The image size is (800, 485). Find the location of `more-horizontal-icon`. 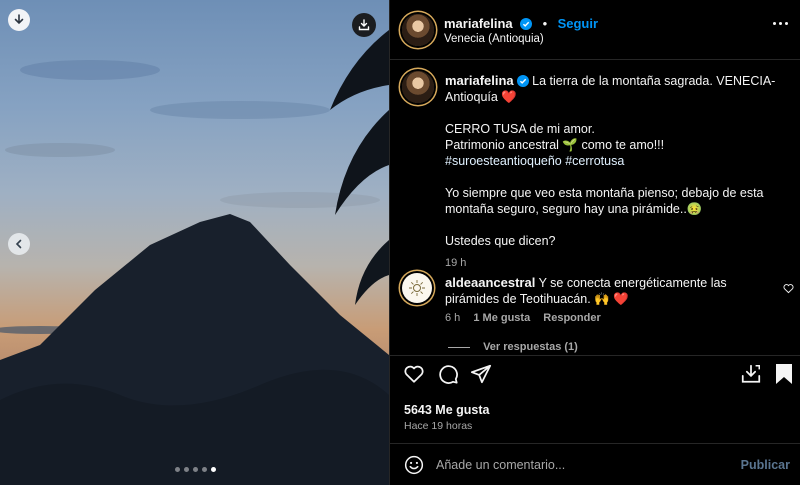

more-horizontal-icon is located at coordinates (780, 23).